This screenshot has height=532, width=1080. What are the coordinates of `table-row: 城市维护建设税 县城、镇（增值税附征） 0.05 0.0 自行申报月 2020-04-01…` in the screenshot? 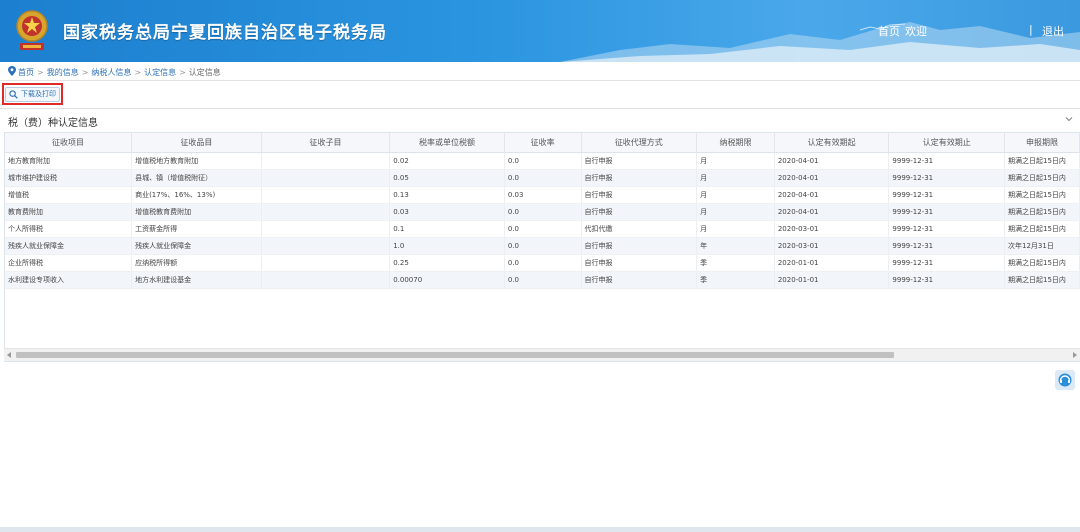 It's located at (542, 178).